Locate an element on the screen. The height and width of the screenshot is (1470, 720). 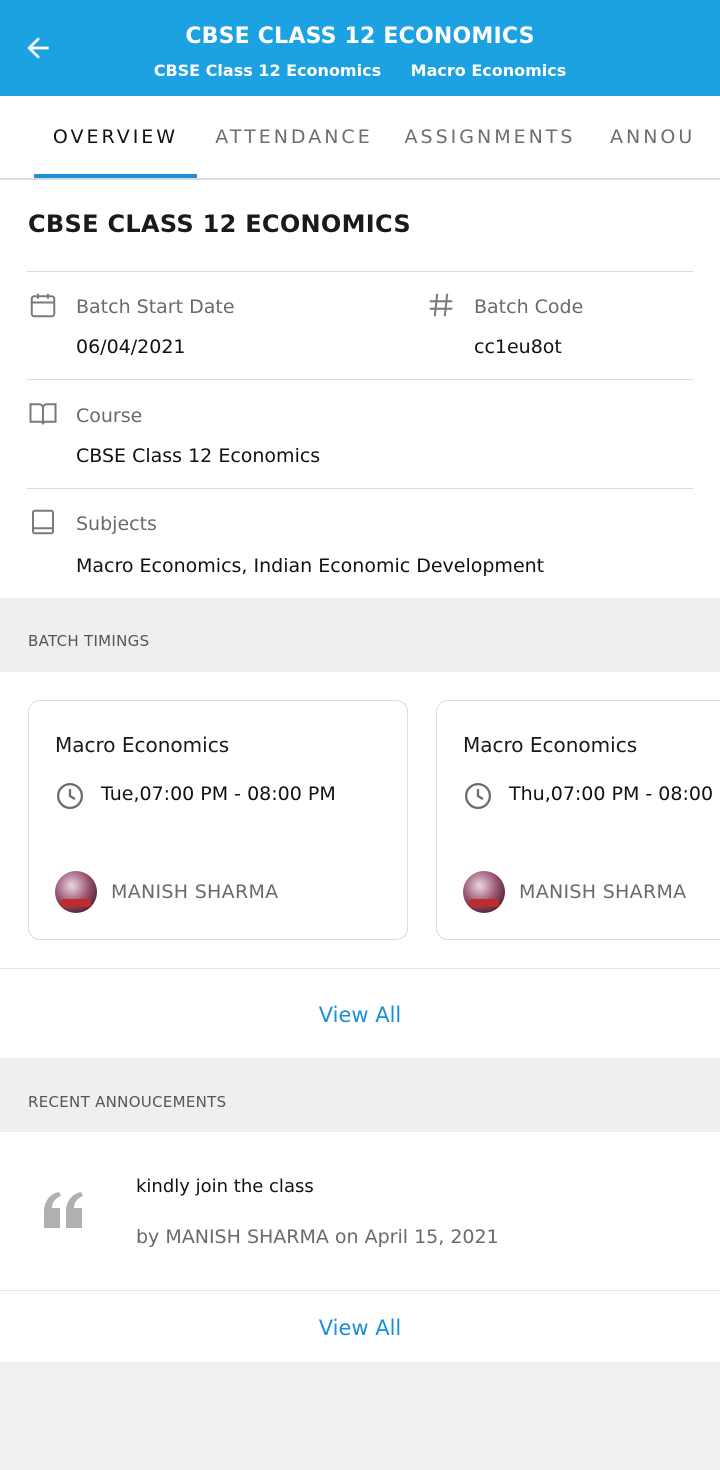
batch-timings-title: BATCH TIMINGS is located at coordinates (89, 641).